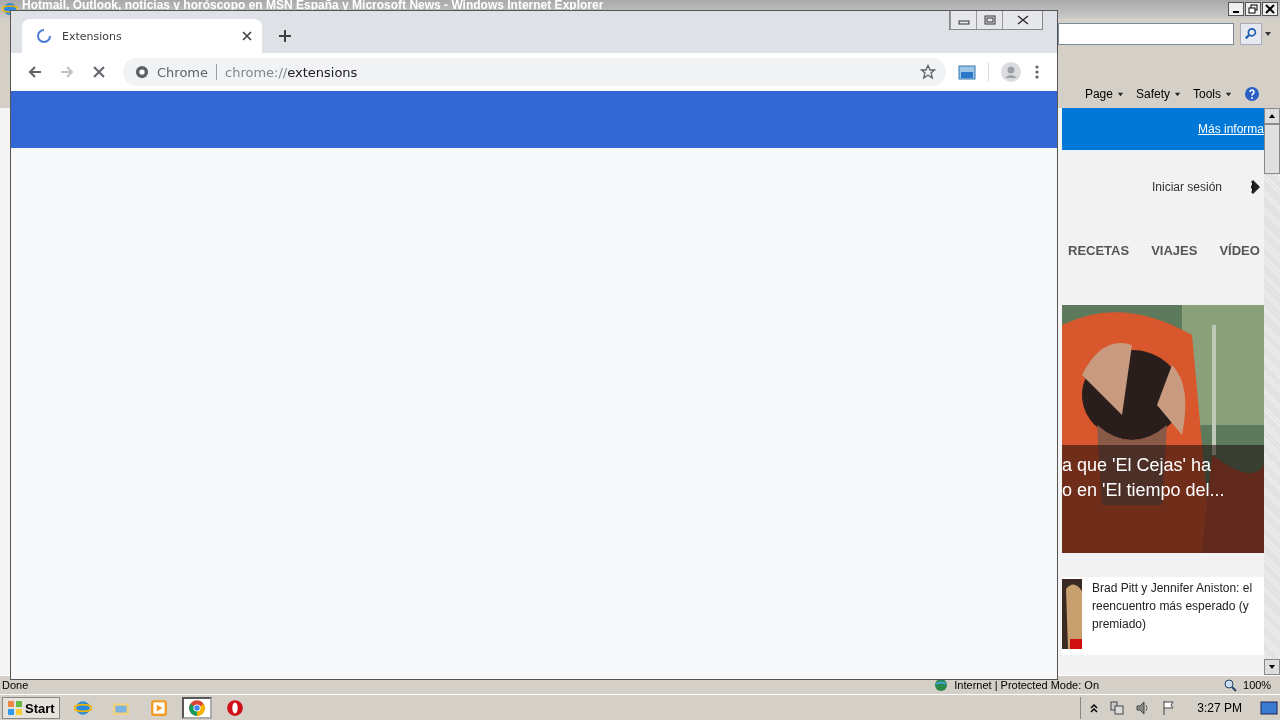  Describe the element at coordinates (1037, 72) in the screenshot. I see `menu-icon` at that location.